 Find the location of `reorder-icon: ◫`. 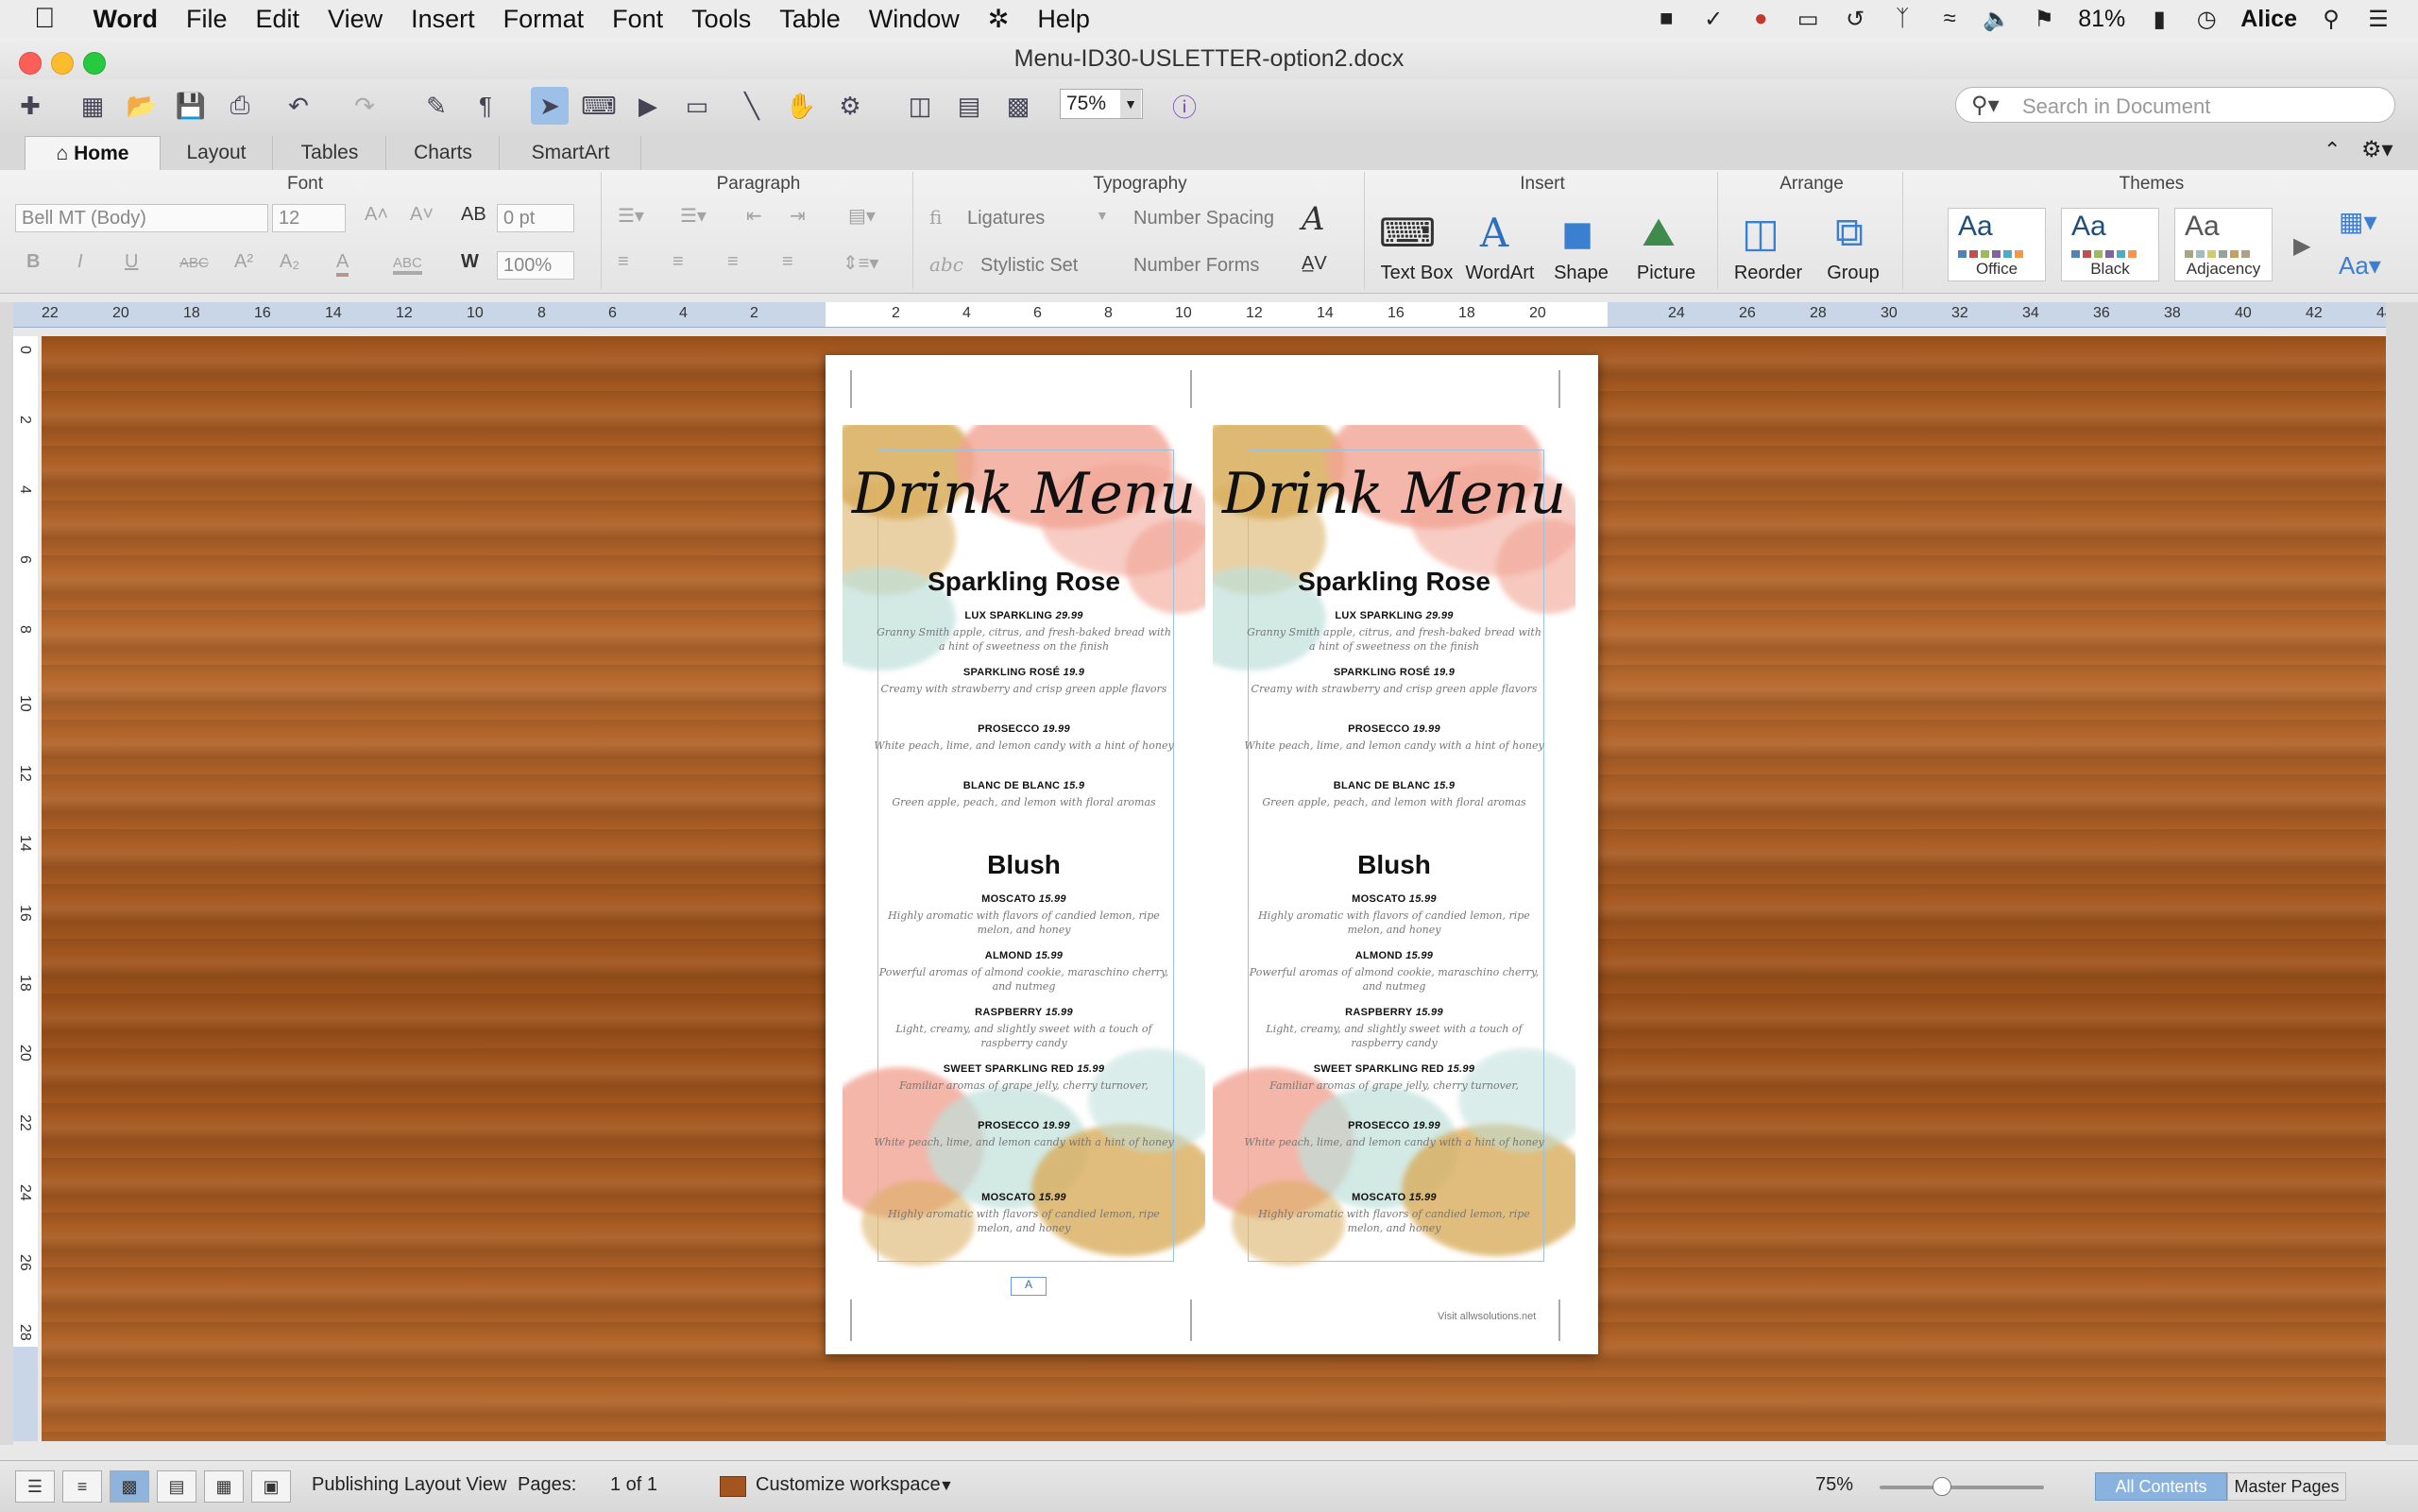

reorder-icon: ◫ is located at coordinates (1761, 233).